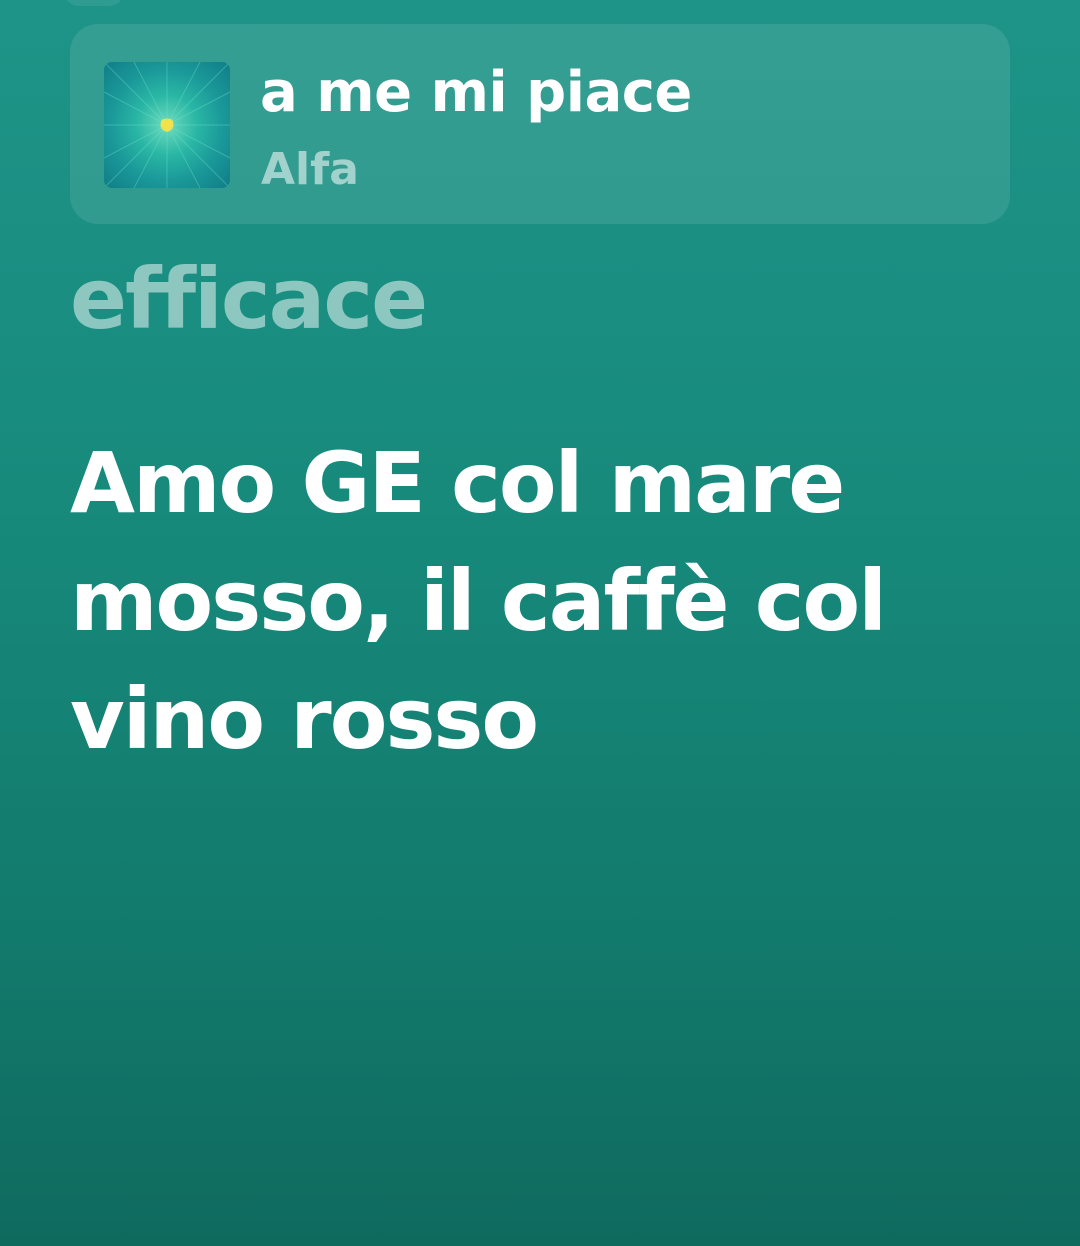 The height and width of the screenshot is (1246, 1080). Describe the element at coordinates (491, 1019) in the screenshot. I see `lyric-text: settembre sembra` at that location.